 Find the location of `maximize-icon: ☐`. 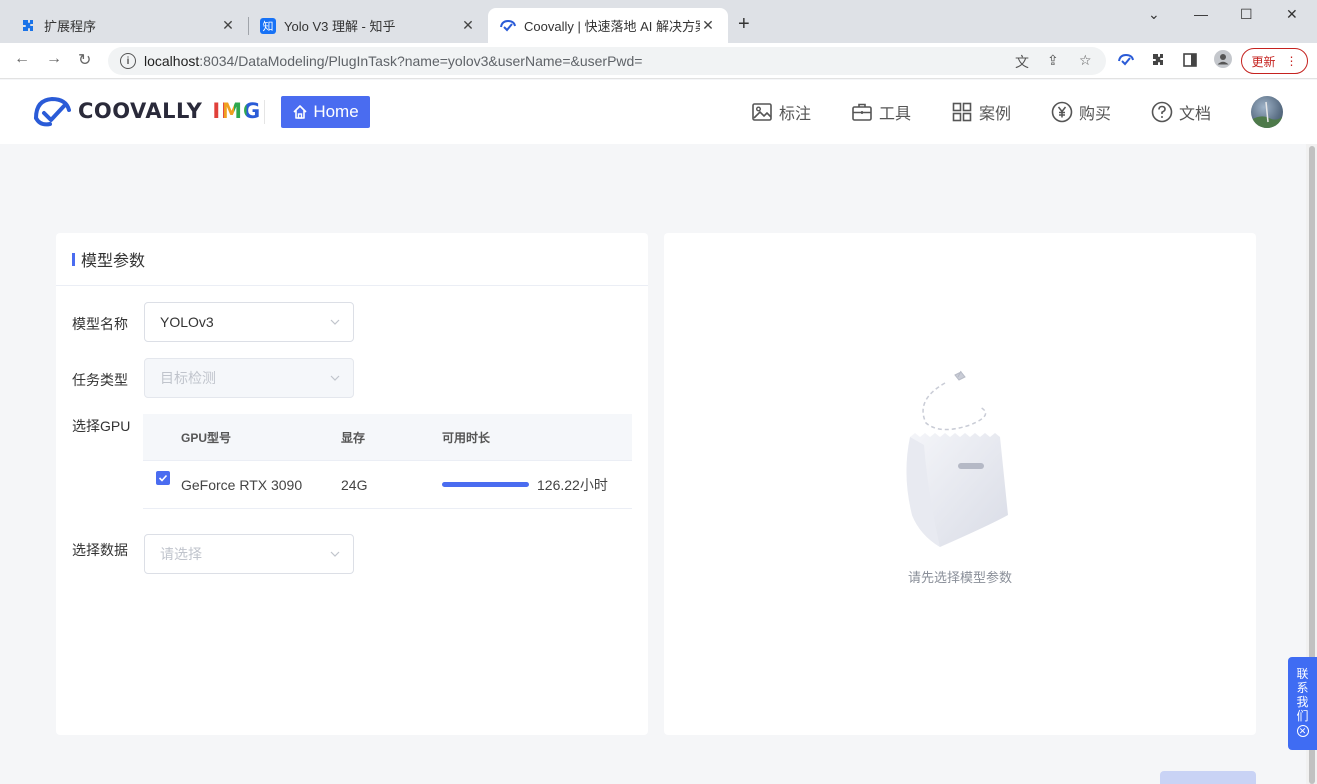

maximize-icon: ☐ is located at coordinates (1246, 14).